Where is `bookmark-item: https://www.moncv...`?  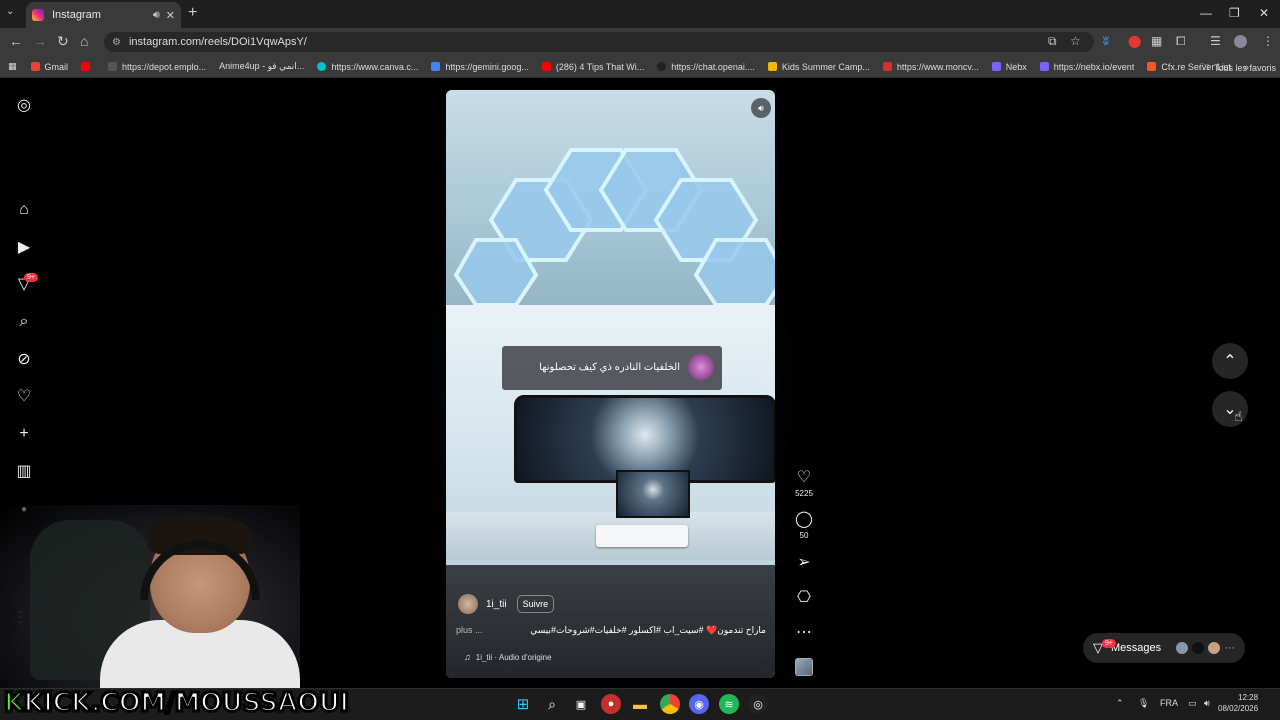 bookmark-item: https://www.moncv... is located at coordinates (930, 66).